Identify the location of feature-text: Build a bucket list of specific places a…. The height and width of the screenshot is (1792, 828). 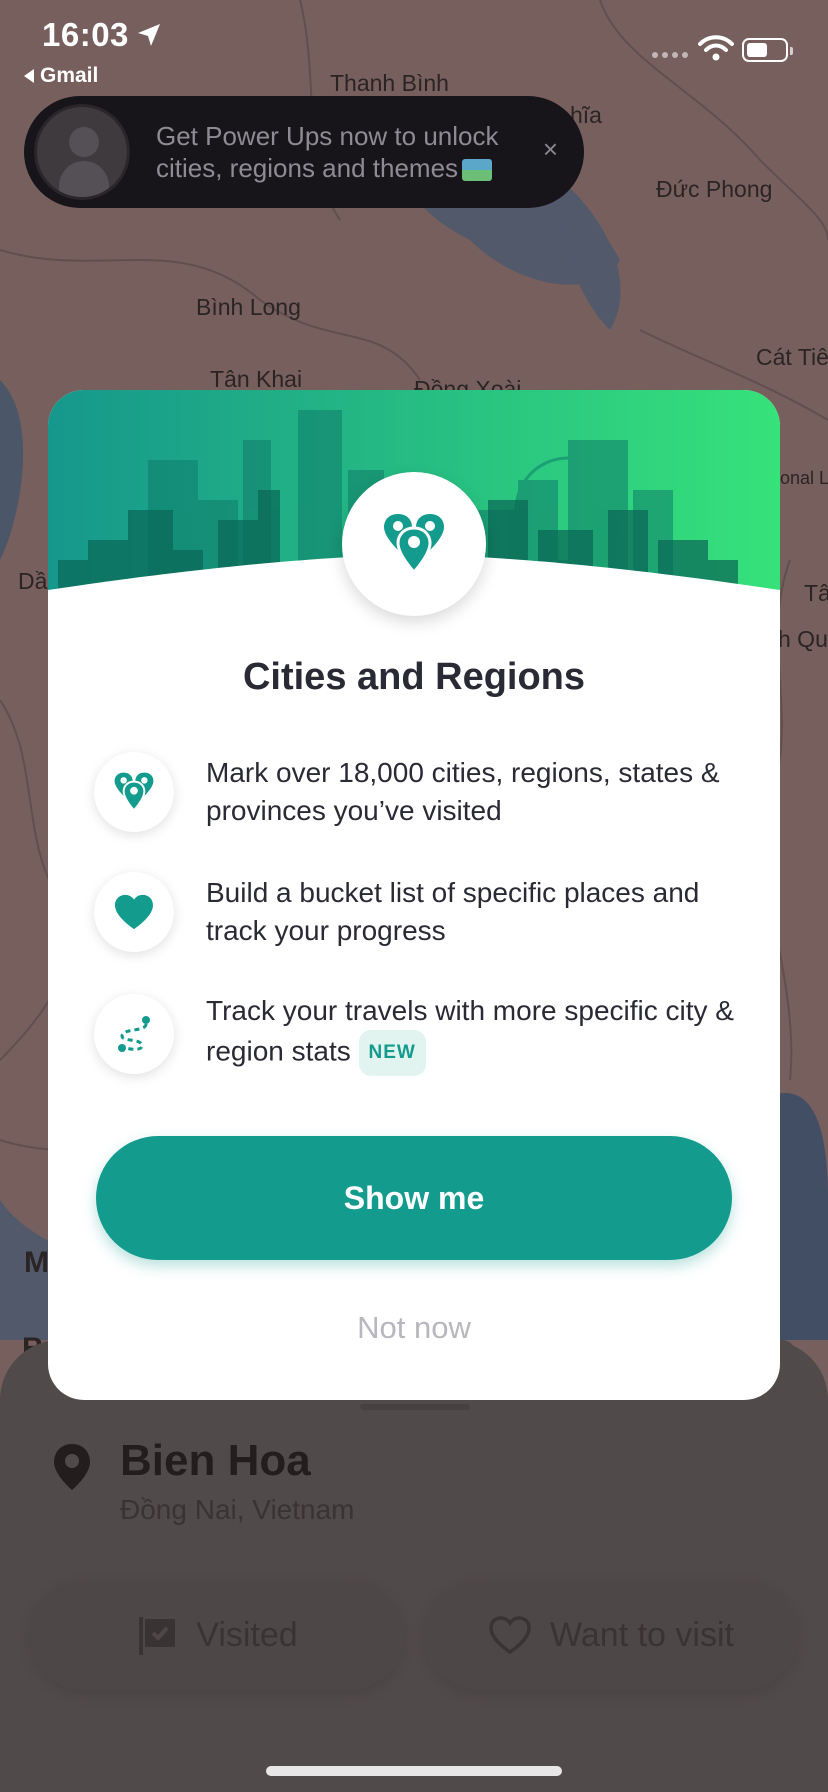
(453, 911).